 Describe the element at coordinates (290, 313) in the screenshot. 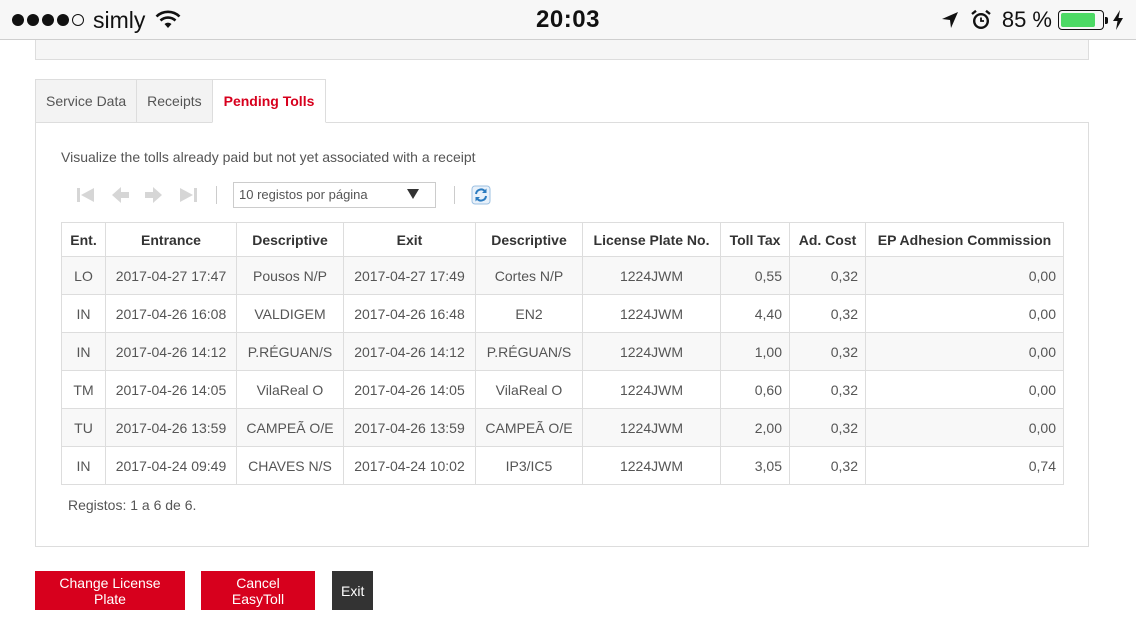

I see `table-cell: VALDIGEM` at that location.